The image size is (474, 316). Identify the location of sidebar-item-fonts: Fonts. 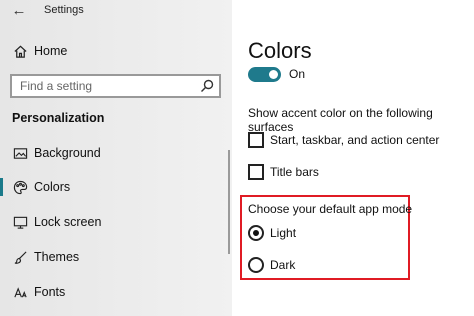
(49, 292).